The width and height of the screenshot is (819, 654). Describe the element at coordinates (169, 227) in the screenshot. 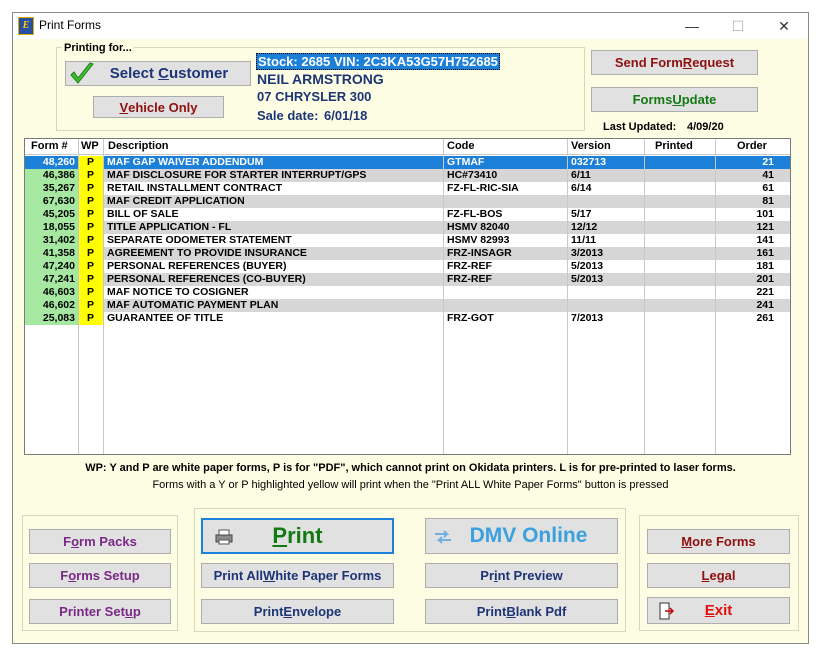

I see `cell-description: TITLE APPLICATION - FL` at that location.